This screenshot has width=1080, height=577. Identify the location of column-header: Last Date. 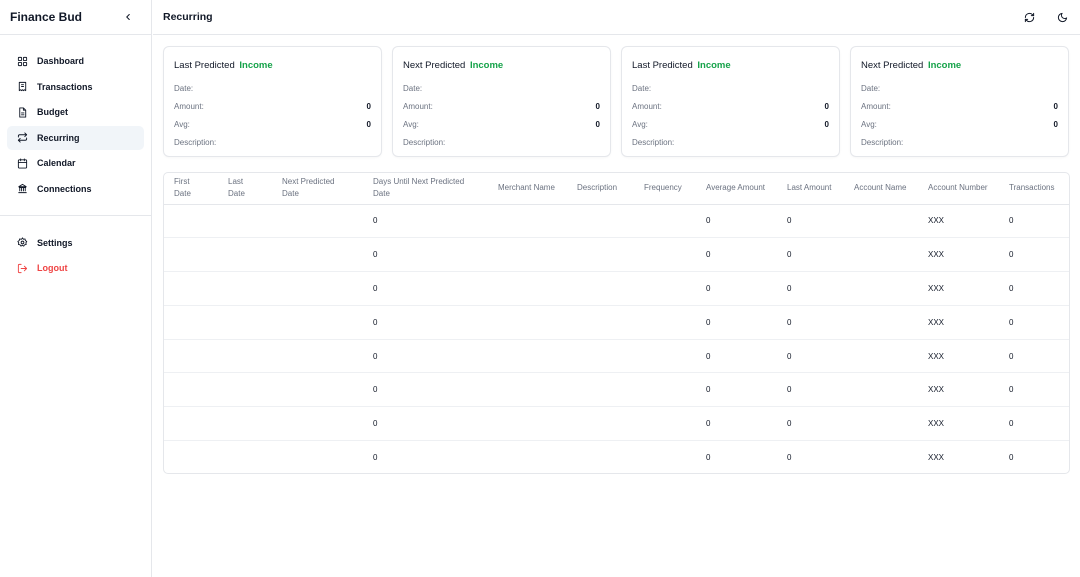
(245, 189).